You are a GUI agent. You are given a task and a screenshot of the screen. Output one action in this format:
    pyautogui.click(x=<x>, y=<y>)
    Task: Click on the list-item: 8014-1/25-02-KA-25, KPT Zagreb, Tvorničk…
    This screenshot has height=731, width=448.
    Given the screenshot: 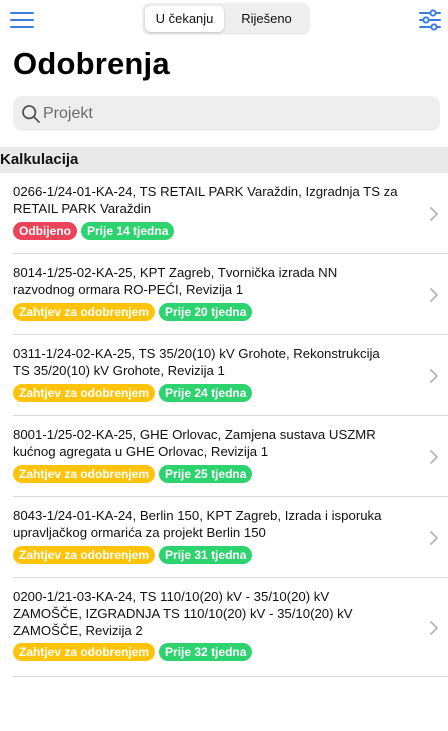 What is the action you would take?
    pyautogui.click(x=224, y=294)
    